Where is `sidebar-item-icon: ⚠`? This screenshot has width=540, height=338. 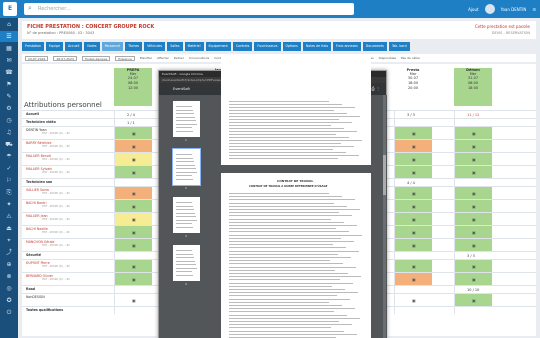 sidebar-item-icon: ⚠ is located at coordinates (9, 216).